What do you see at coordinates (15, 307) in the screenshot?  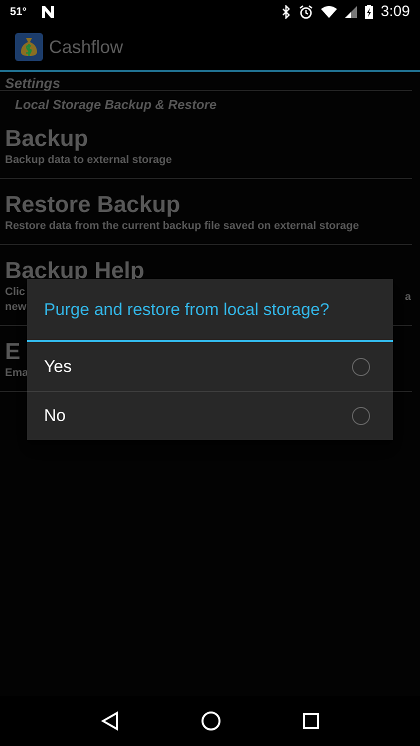 I see `preference-summary: new` at bounding box center [15, 307].